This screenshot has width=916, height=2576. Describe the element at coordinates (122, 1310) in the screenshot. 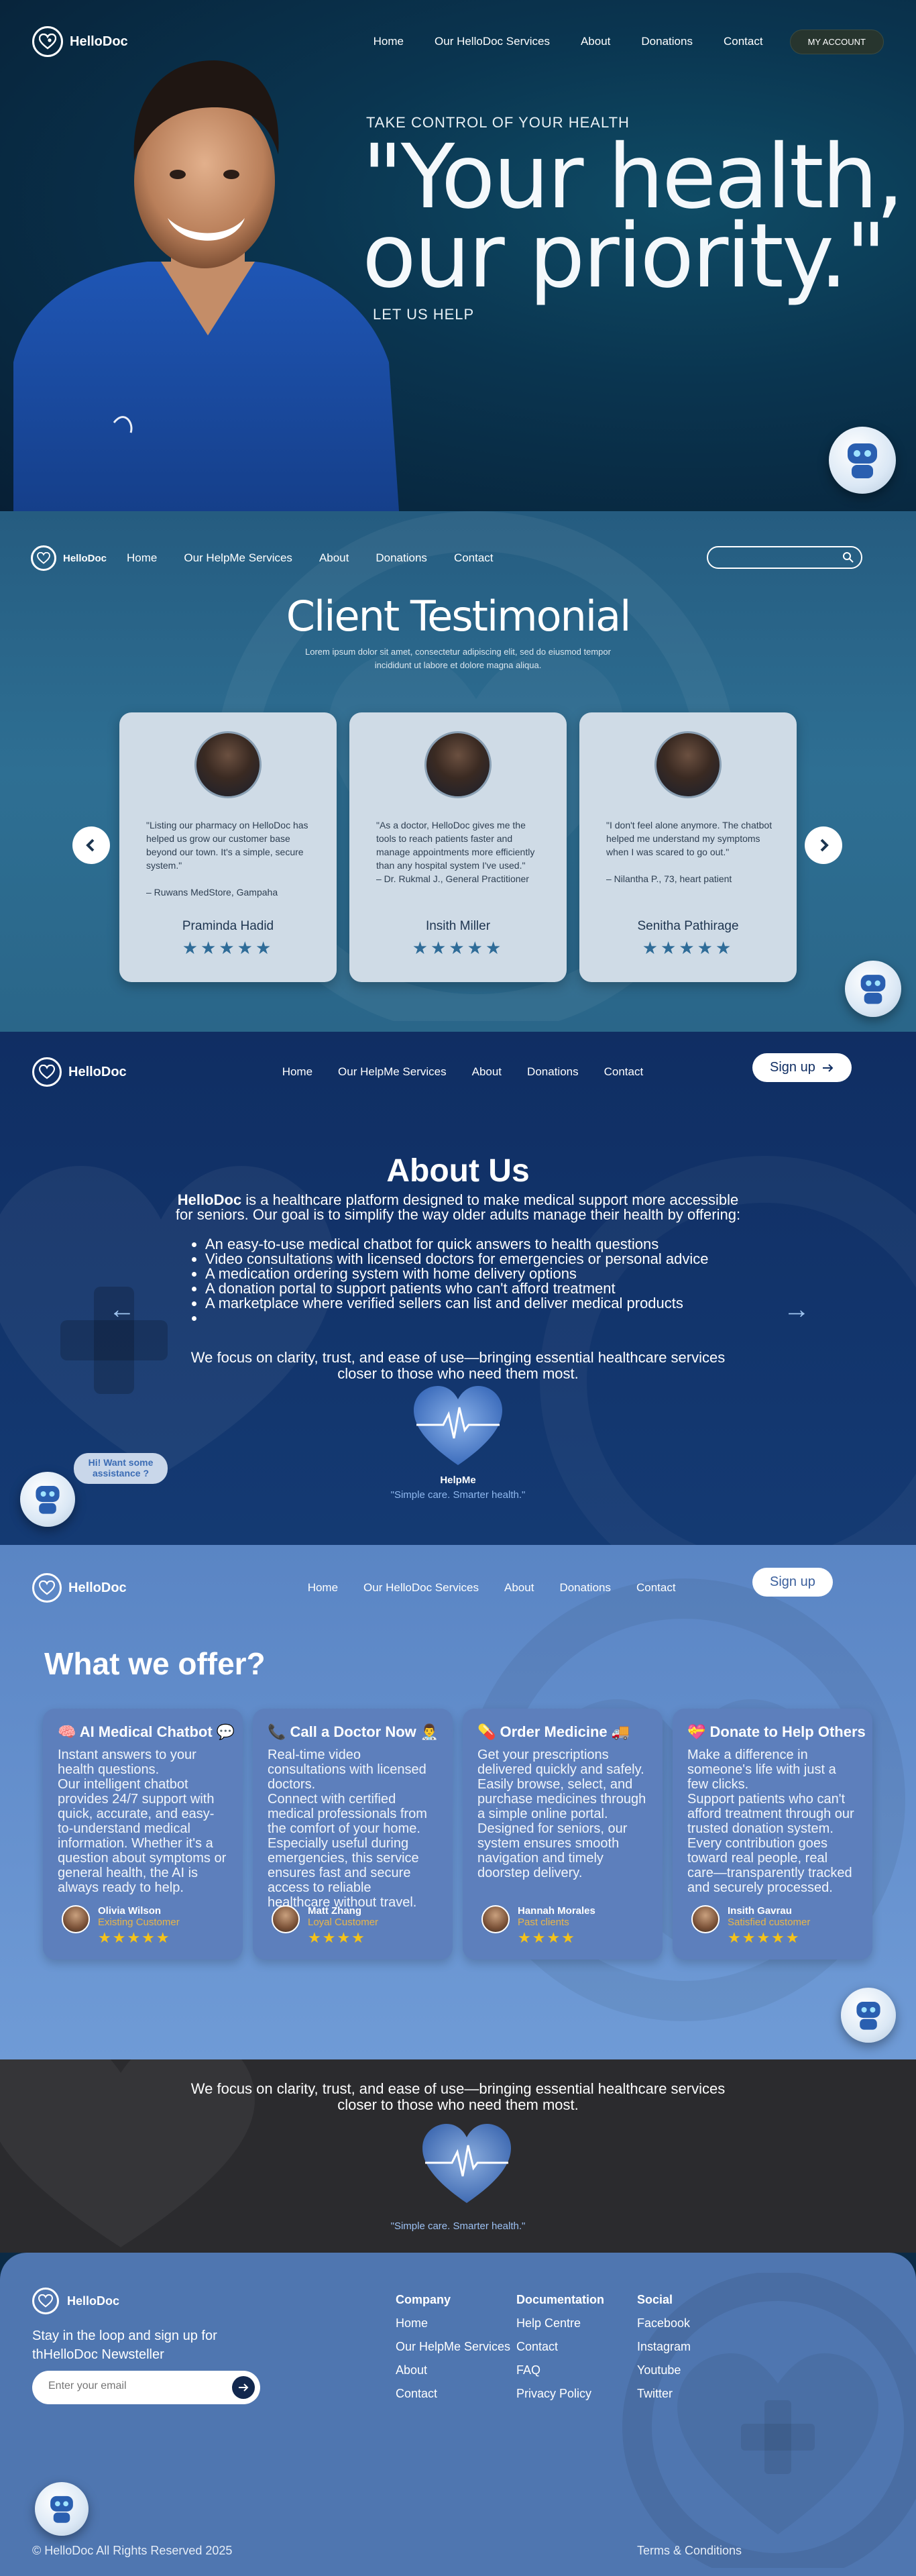

I see `arrow-left-icon: ←` at that location.